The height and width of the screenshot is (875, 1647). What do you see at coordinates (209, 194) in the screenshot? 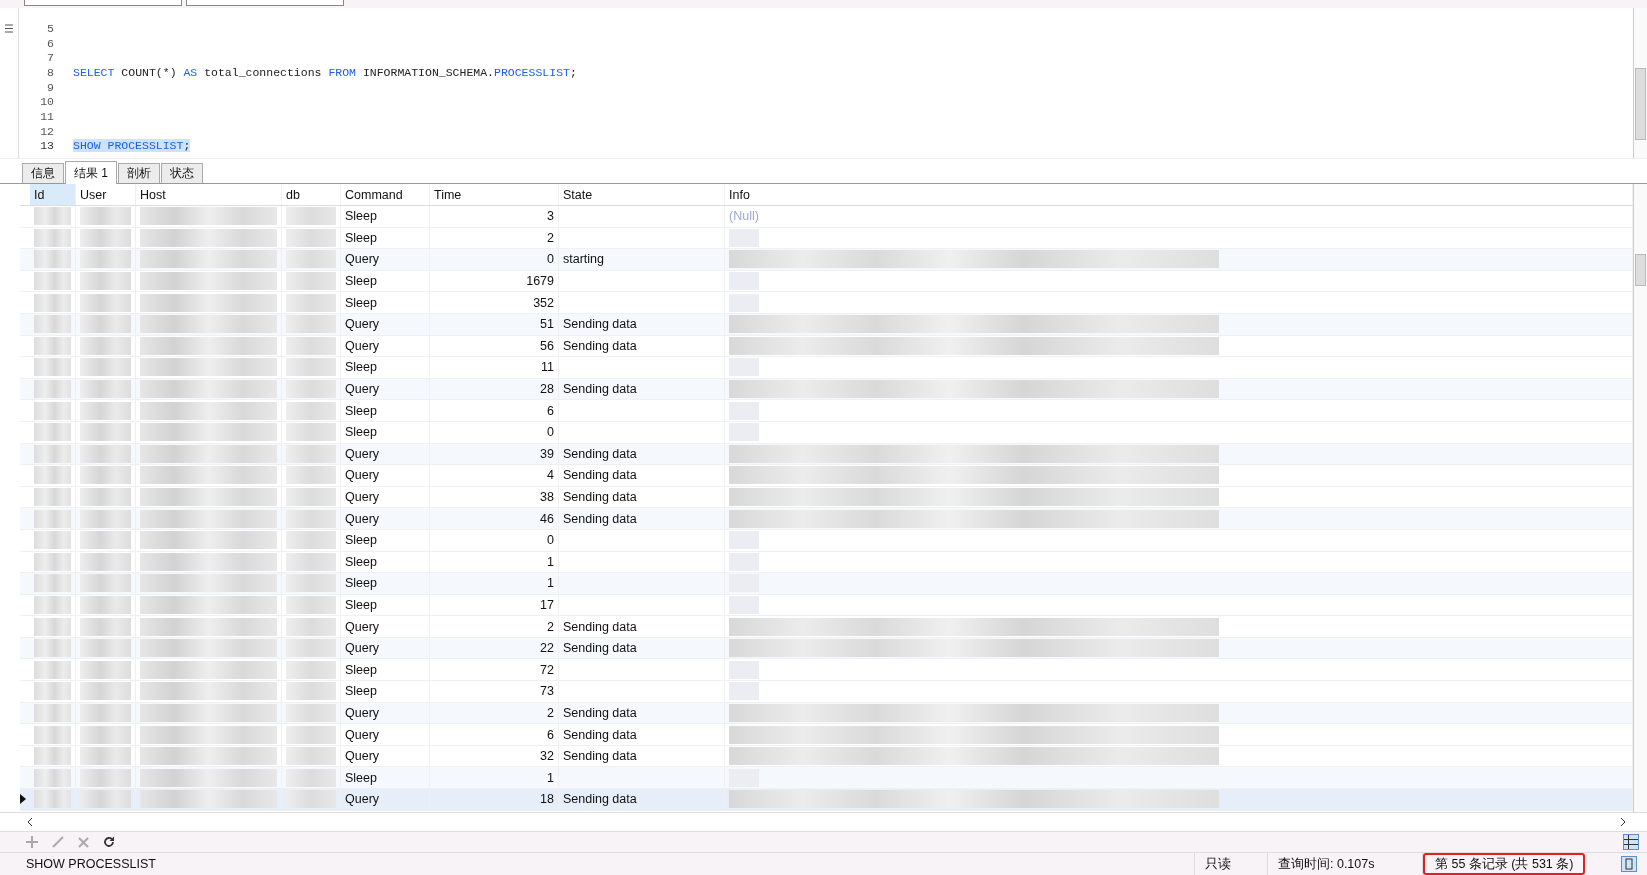
I see `column-header: Host` at bounding box center [209, 194].